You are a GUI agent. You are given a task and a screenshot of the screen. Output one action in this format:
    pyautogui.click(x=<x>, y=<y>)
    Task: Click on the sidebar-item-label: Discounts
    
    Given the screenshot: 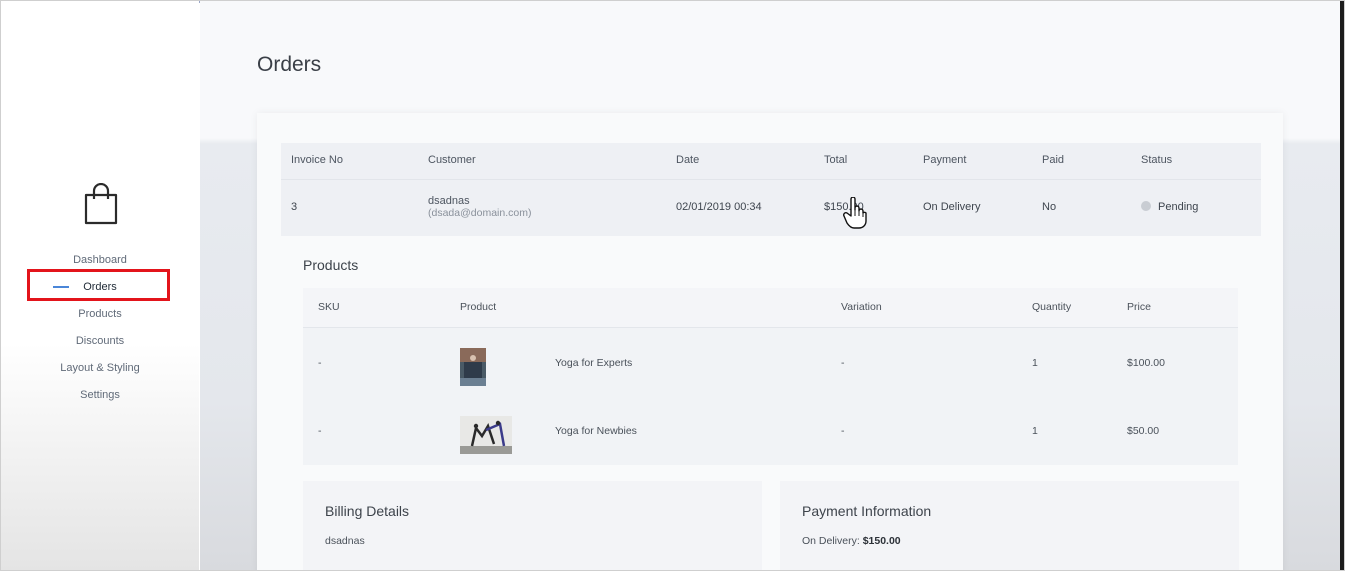 What is the action you would take?
    pyautogui.click(x=100, y=341)
    